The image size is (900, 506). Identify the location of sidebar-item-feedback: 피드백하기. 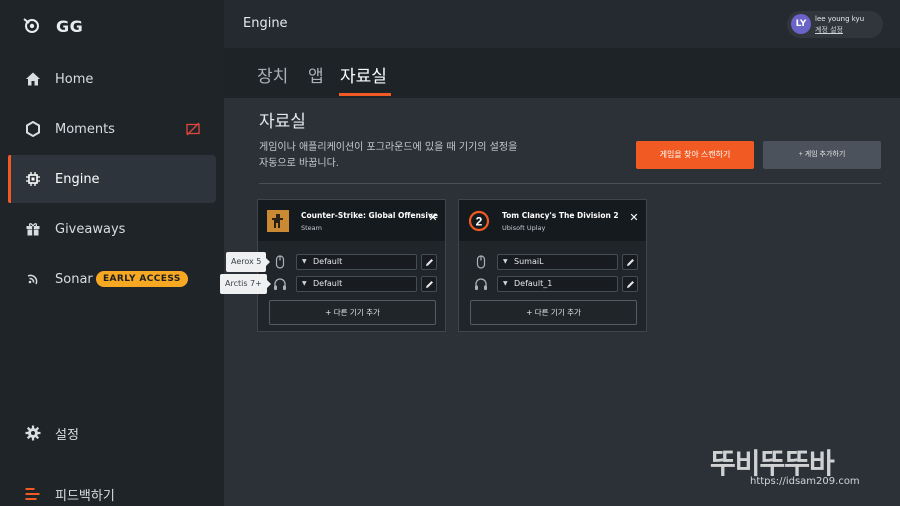
(112, 488).